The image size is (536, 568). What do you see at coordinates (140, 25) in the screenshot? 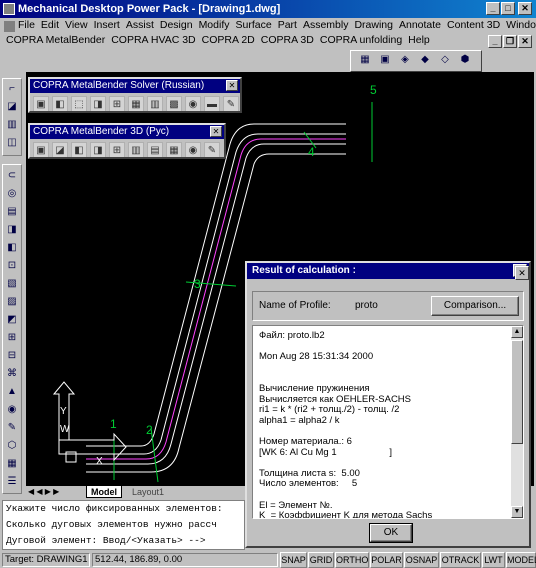
I see `menu-assist: Assist` at bounding box center [140, 25].